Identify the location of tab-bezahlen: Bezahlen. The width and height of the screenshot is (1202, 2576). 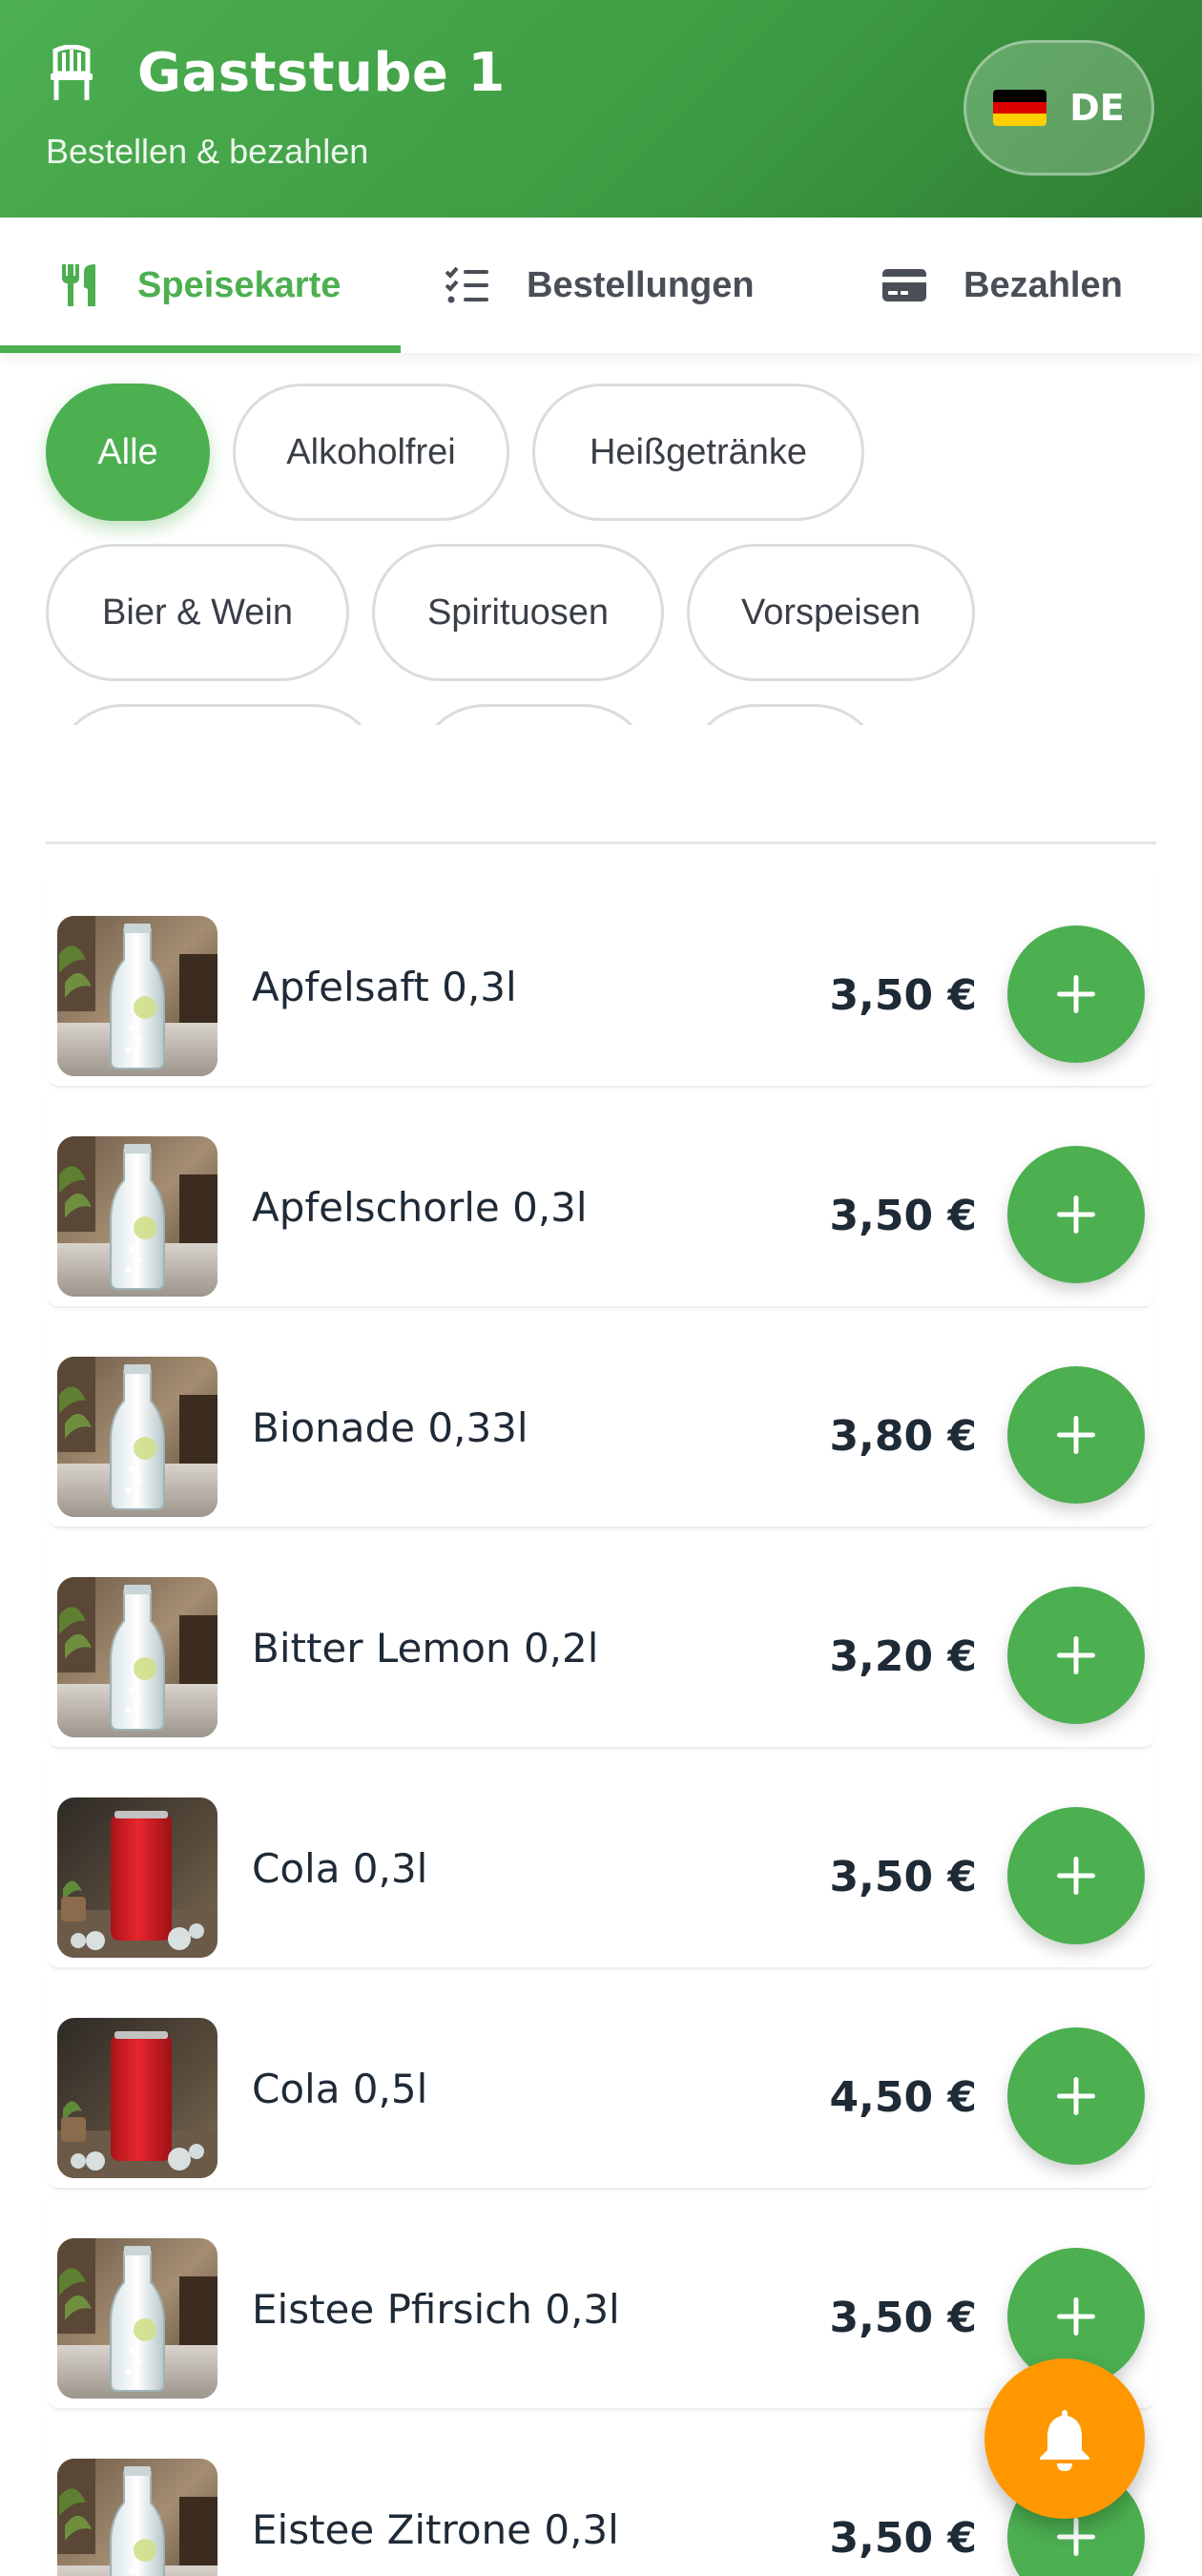
(1002, 285).